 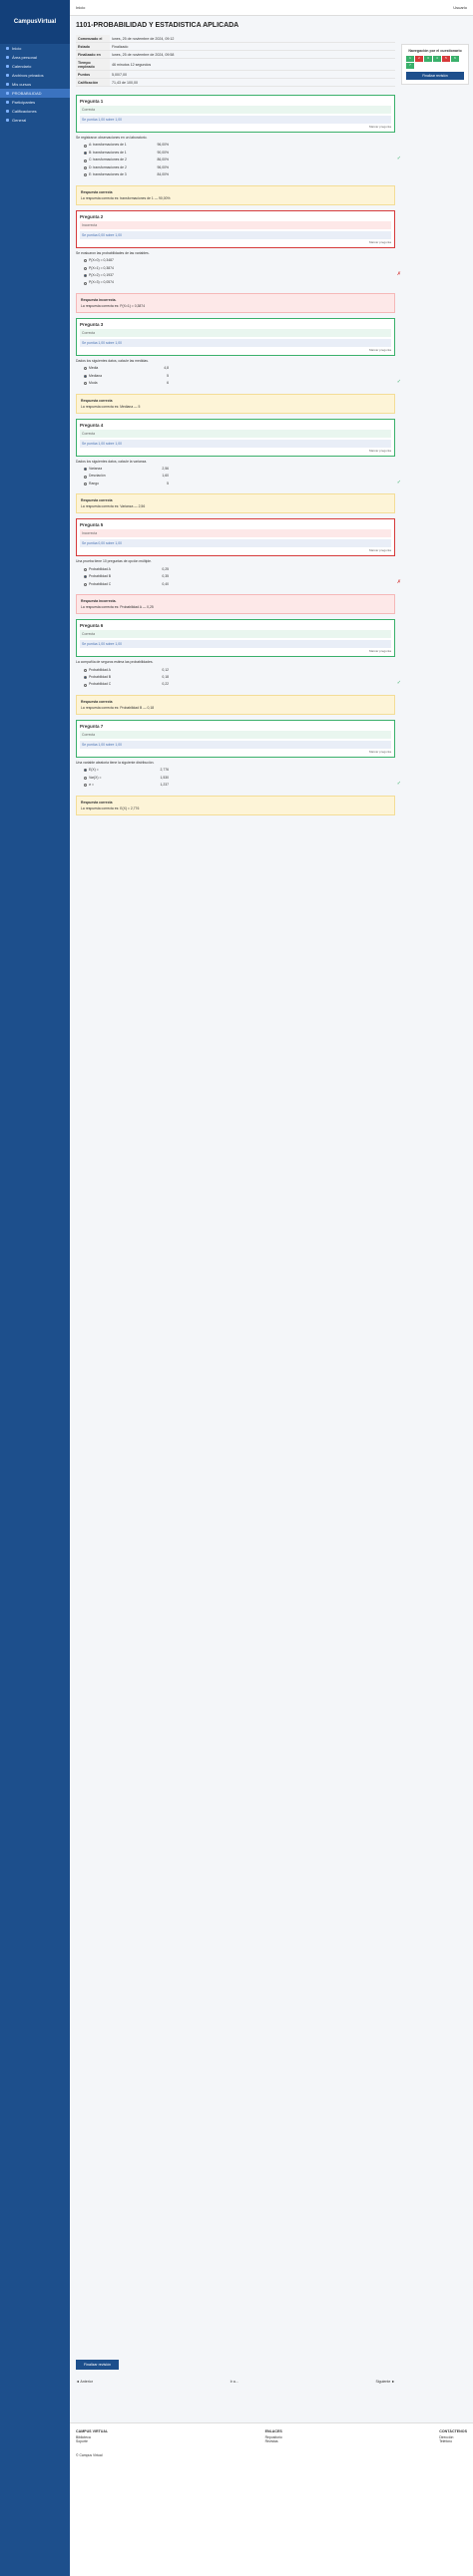 I want to click on answer-option: E: transformaciones de 3 84,00%, so click(x=240, y=174).